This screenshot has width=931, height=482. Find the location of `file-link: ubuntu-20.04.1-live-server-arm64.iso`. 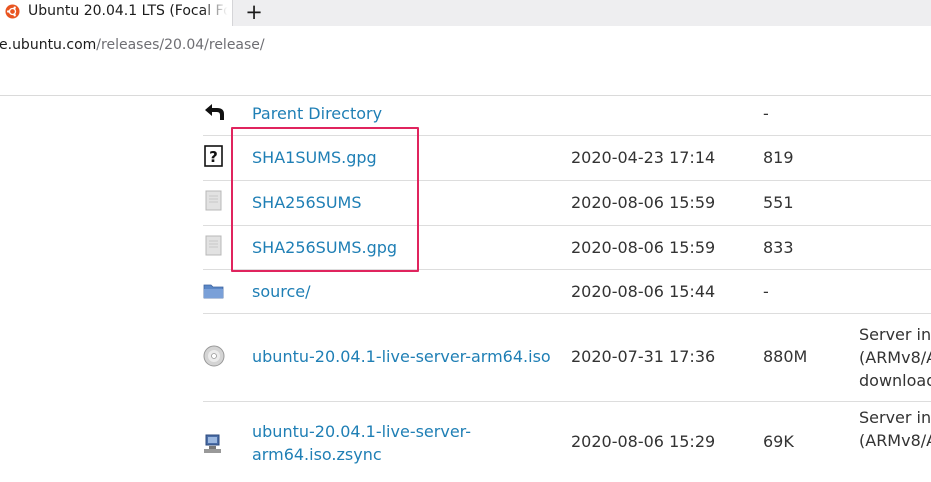

file-link: ubuntu-20.04.1-live-server-arm64.iso is located at coordinates (401, 356).